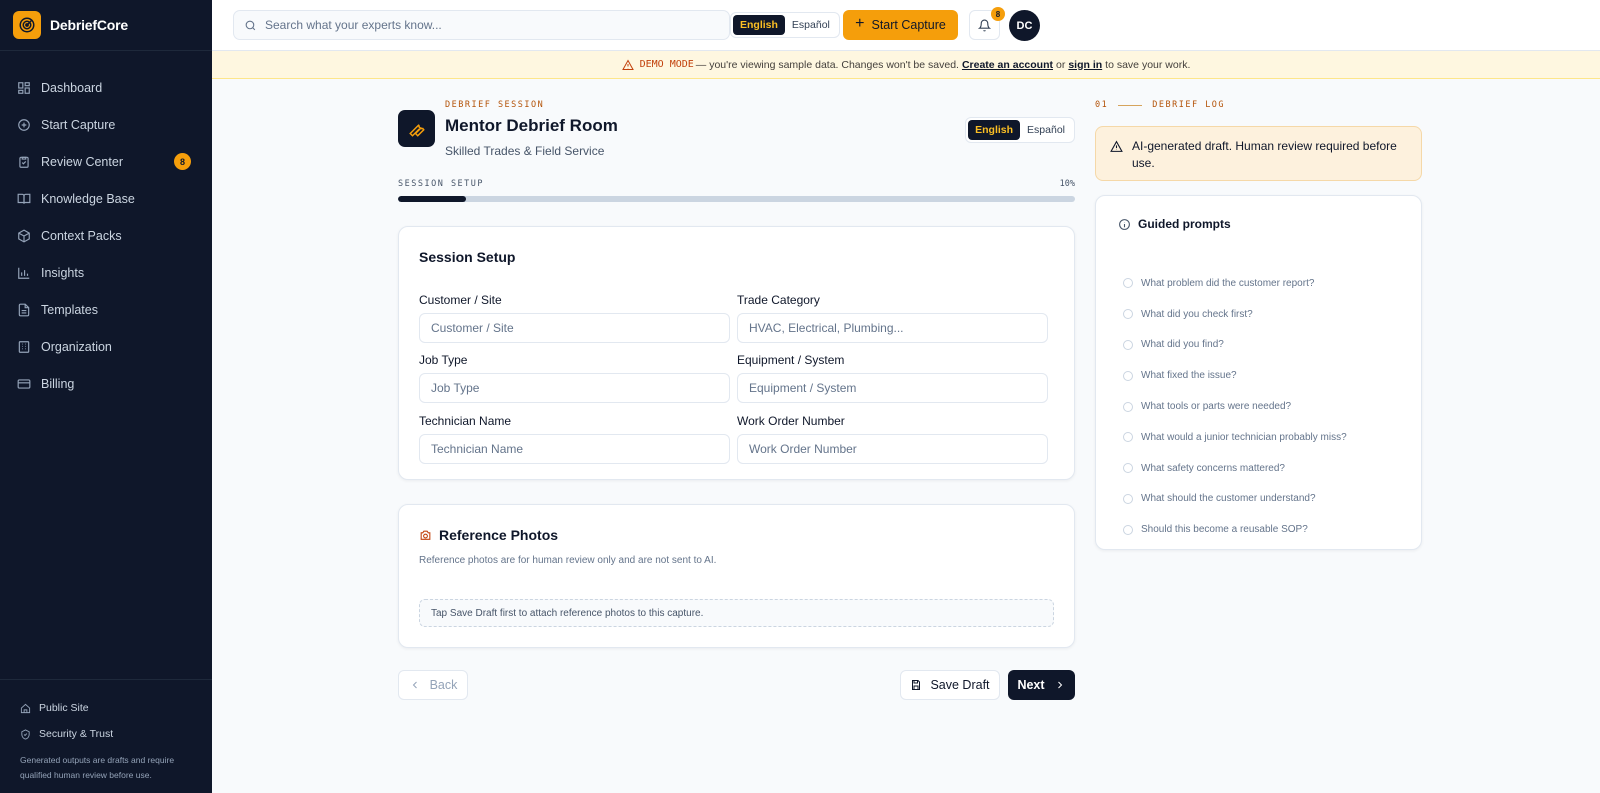  I want to click on list-item: What tools or parts were needed?, so click(1235, 406).